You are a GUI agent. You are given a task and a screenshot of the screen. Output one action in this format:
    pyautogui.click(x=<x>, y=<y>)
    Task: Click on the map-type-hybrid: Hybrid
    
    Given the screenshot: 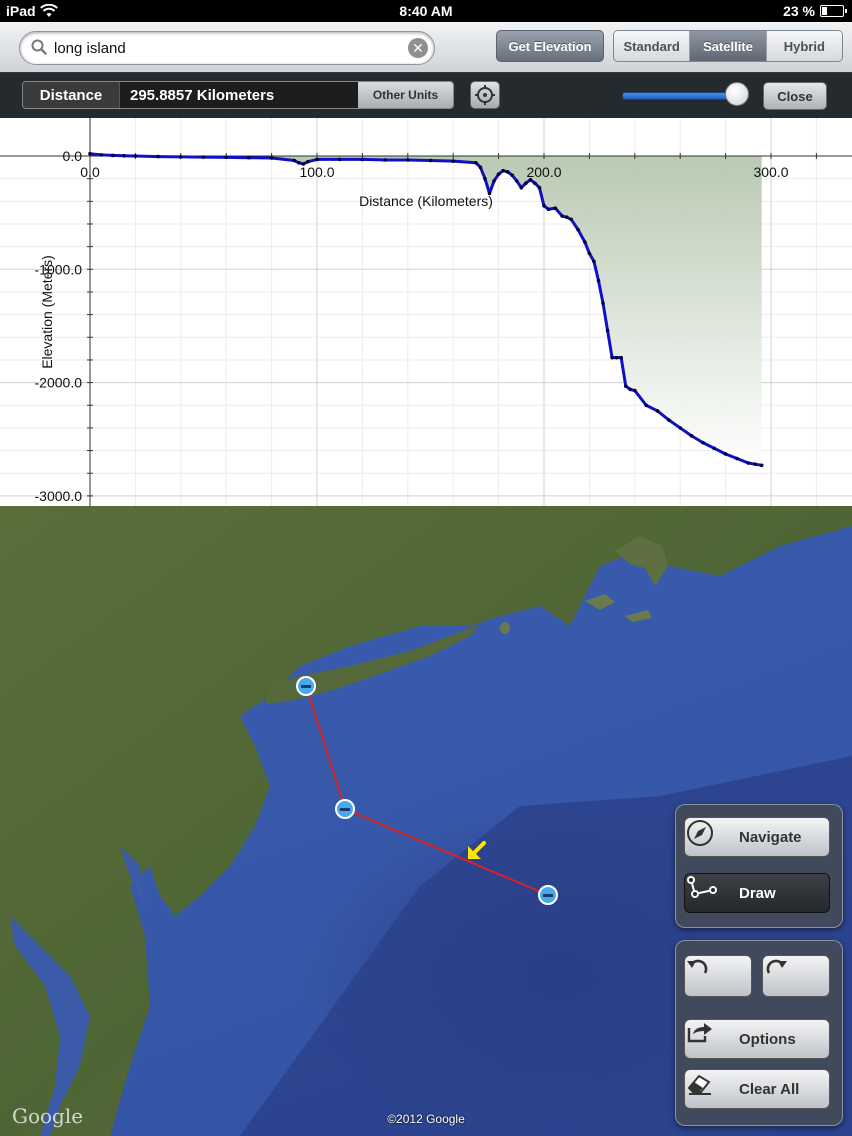 What is the action you would take?
    pyautogui.click(x=804, y=46)
    